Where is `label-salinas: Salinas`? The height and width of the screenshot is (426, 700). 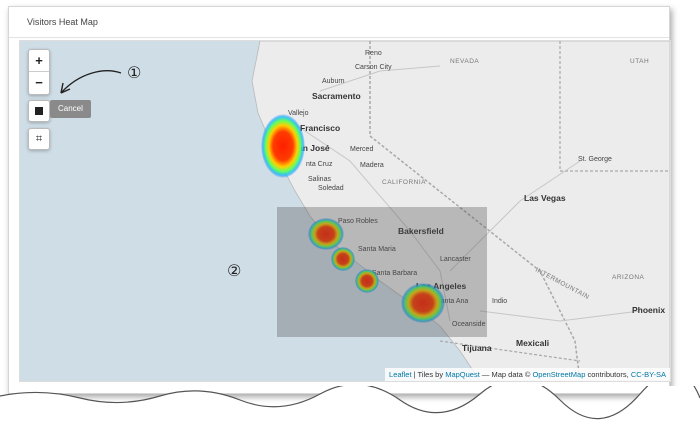
label-salinas: Salinas is located at coordinates (319, 179).